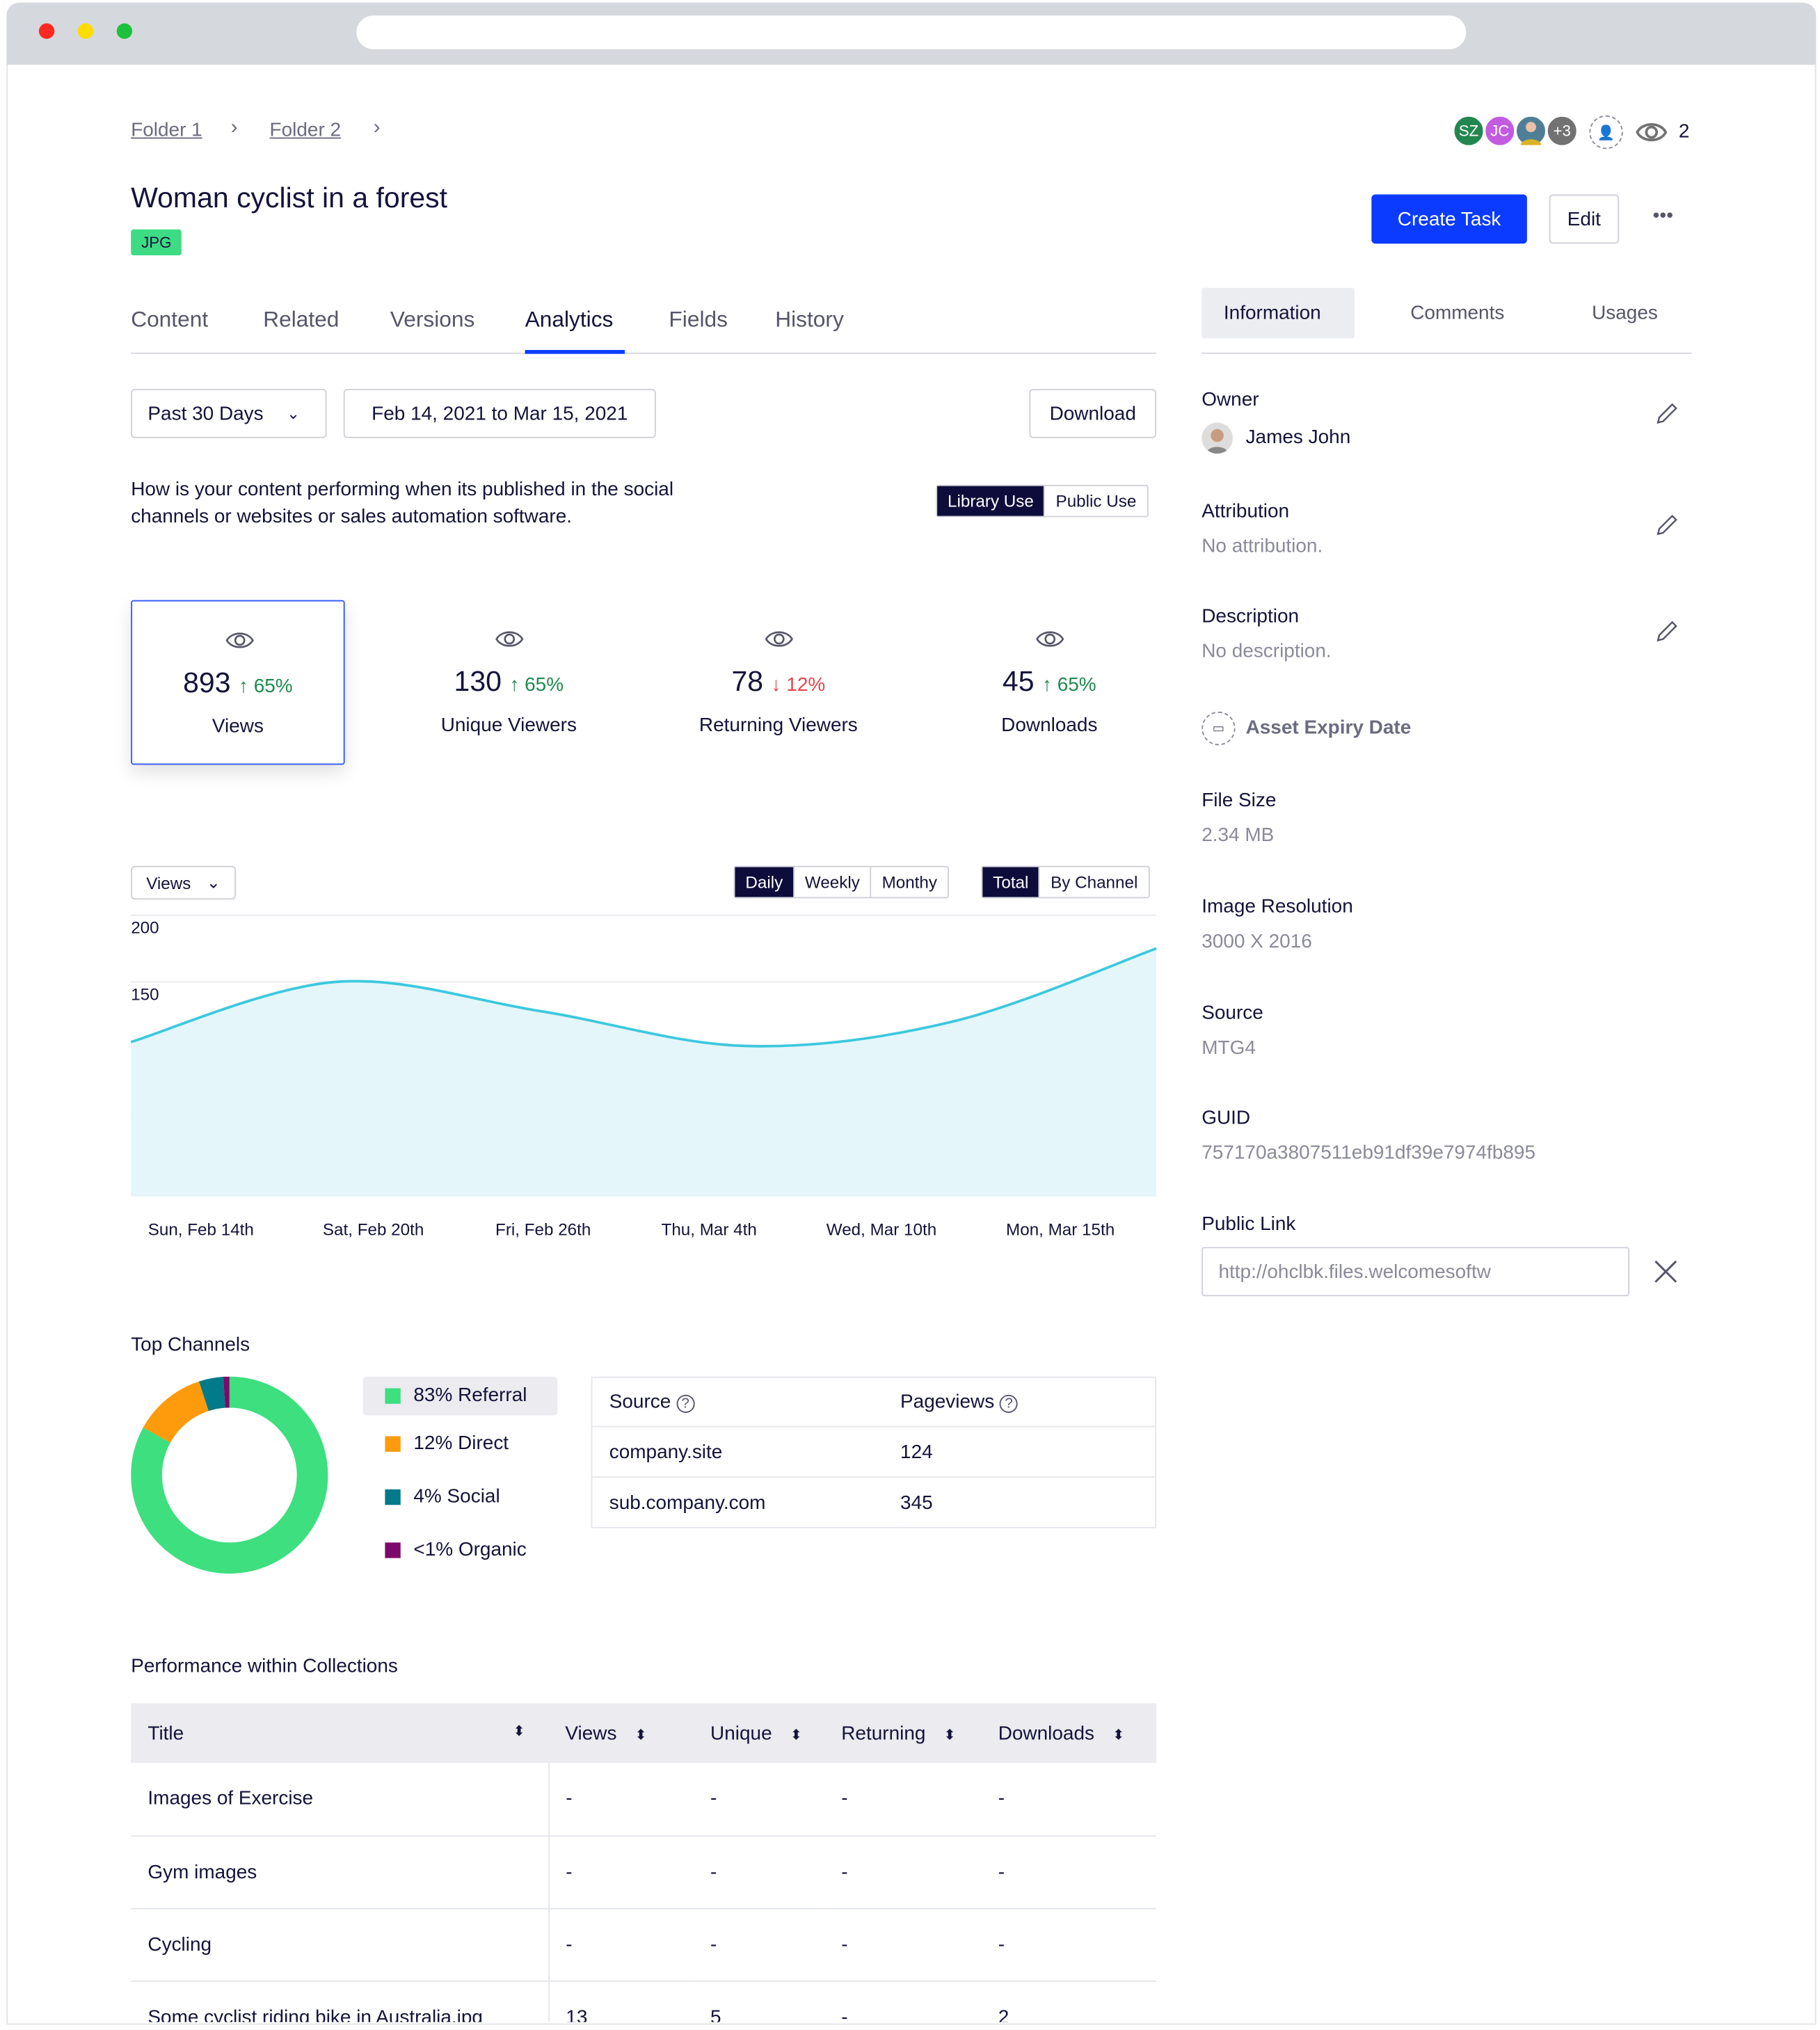 Image resolution: width=1820 pixels, height=2030 pixels. What do you see at coordinates (1219, 728) in the screenshot?
I see `calendar-icon: ▭` at bounding box center [1219, 728].